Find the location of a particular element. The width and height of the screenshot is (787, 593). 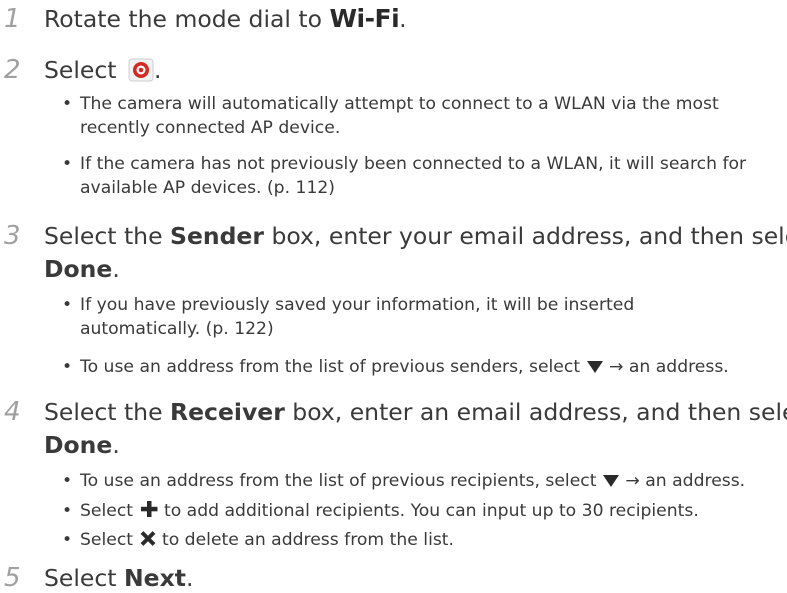

step-3-a: Select the is located at coordinates (107, 236).